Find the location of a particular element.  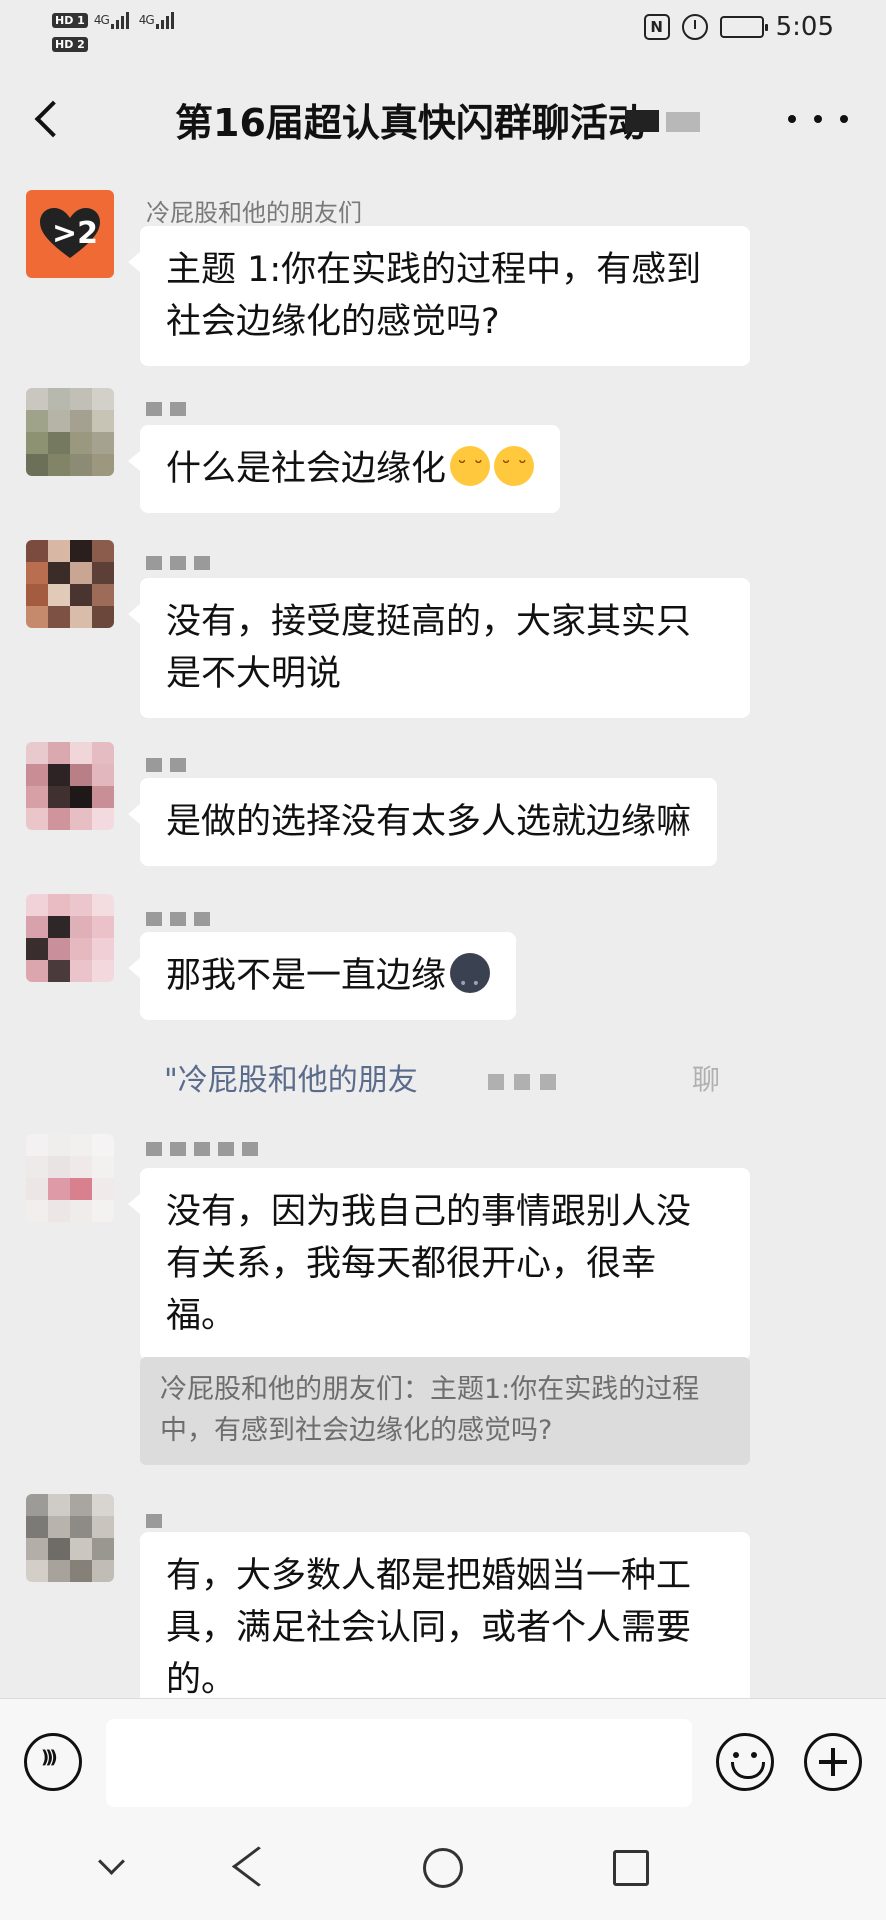

message-text: 那我不是一直边缘 is located at coordinates (306, 976).